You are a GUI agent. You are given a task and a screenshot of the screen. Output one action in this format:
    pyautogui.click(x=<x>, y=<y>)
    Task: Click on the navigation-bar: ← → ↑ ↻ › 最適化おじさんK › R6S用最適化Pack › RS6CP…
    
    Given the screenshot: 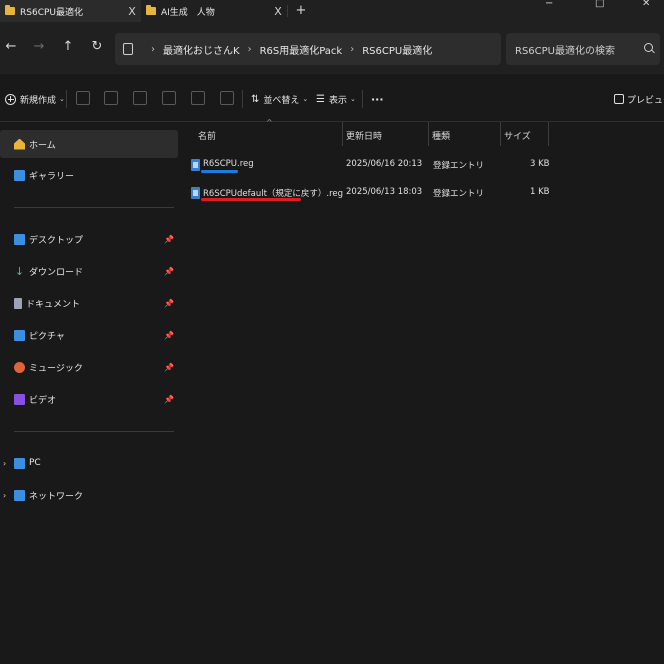 What is the action you would take?
    pyautogui.click(x=332, y=48)
    